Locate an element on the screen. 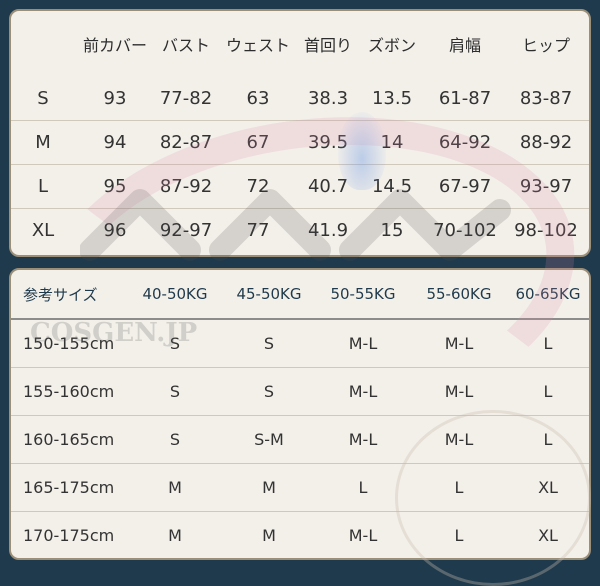  table-row: 160-165cm S S-M M-L M-L L is located at coordinates (300, 439).